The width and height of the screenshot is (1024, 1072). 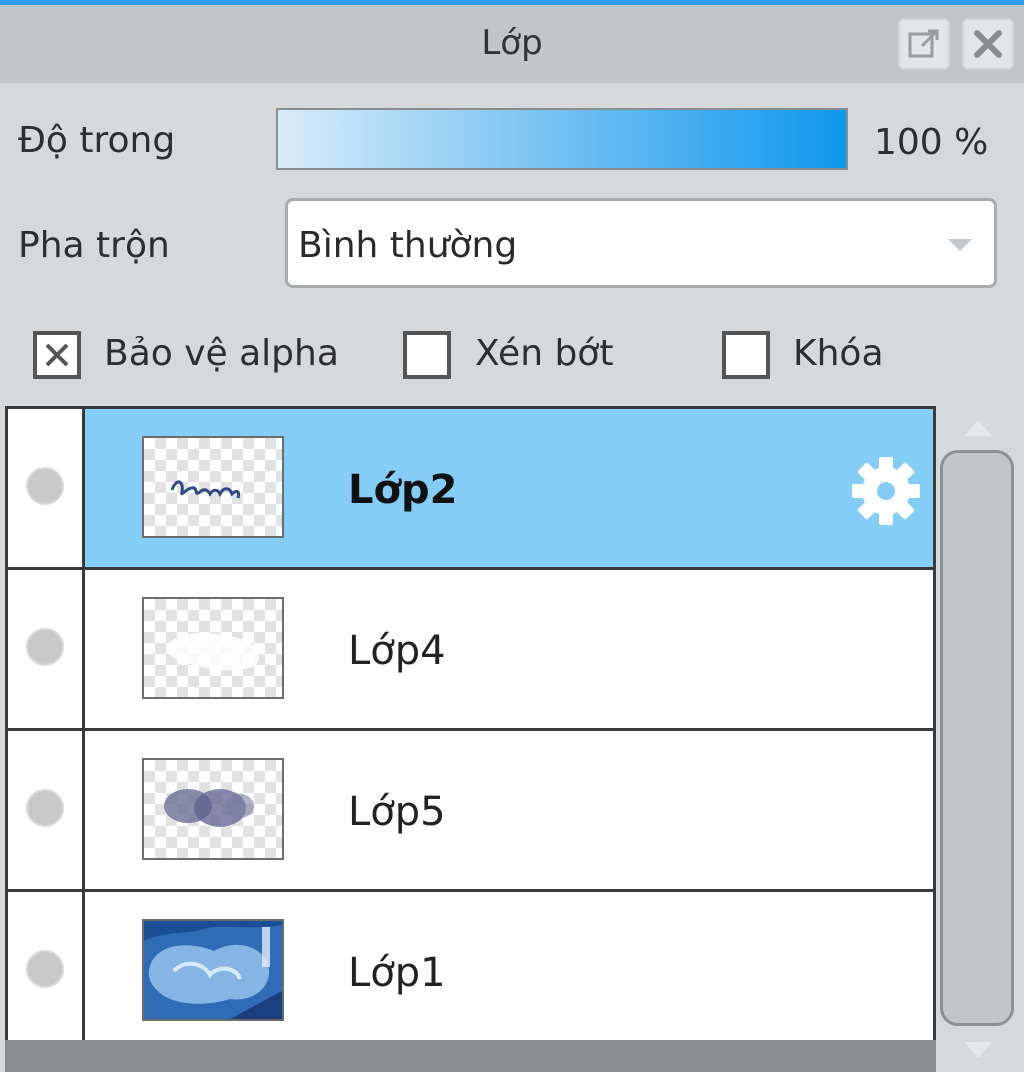 What do you see at coordinates (470, 489) in the screenshot?
I see `layer-row: Lớp2` at bounding box center [470, 489].